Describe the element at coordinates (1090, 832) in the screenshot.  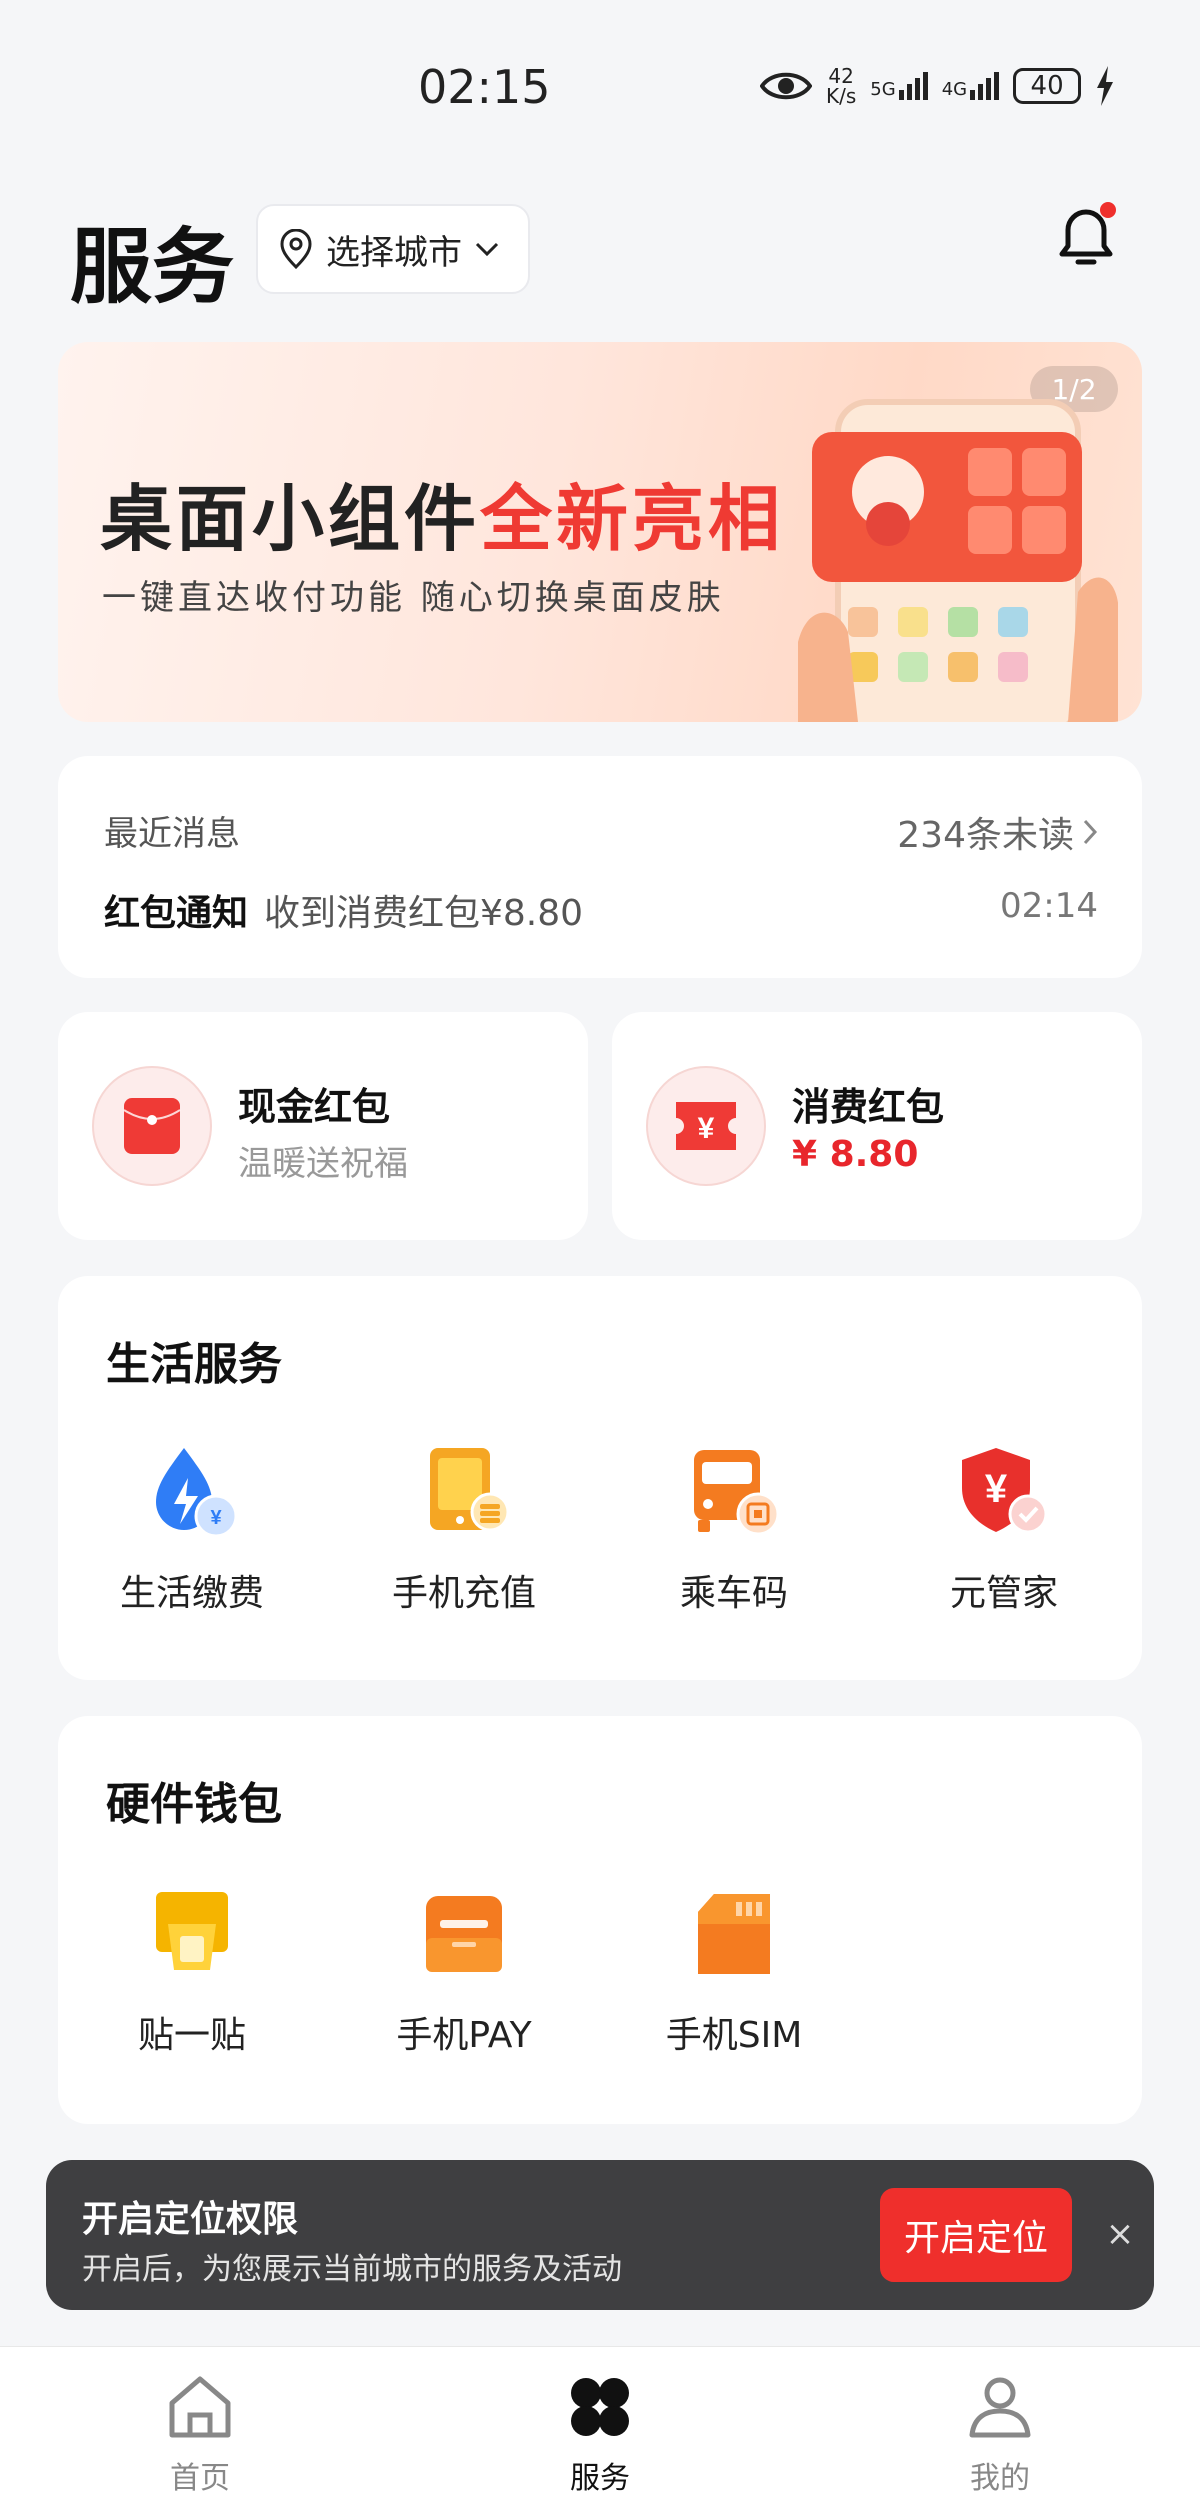
I see `chevron-right-icon` at that location.